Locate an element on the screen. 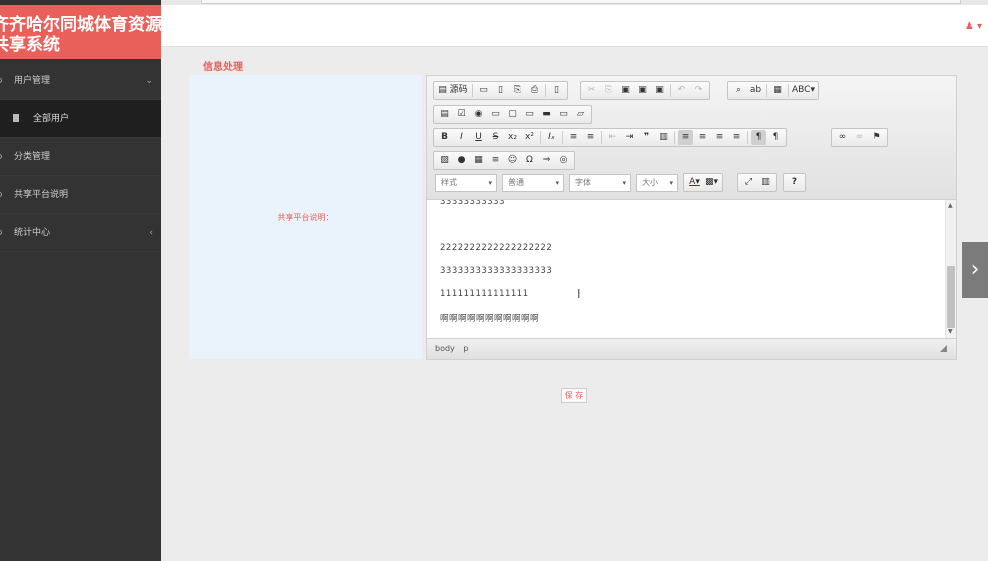 The height and width of the screenshot is (561, 988). select-all-icon: ▦ is located at coordinates (777, 90).